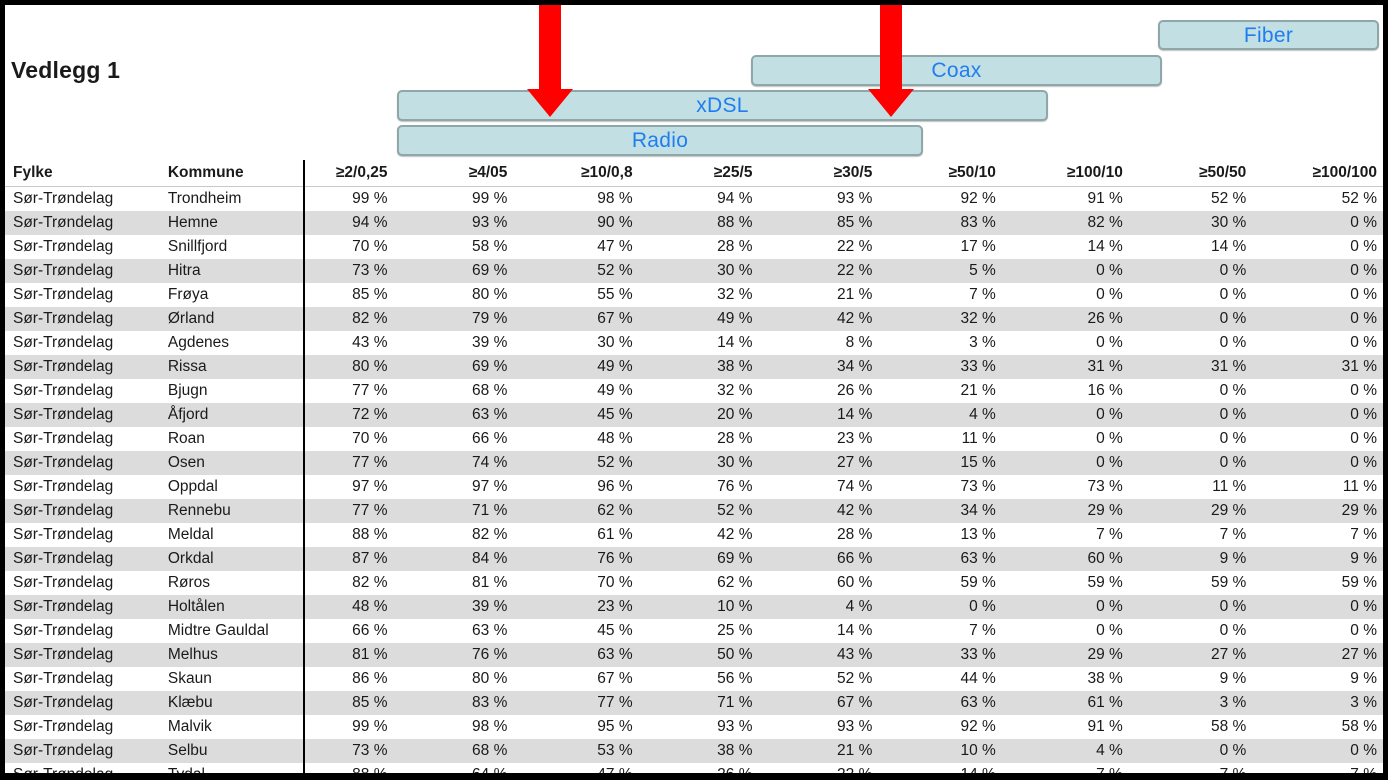 This screenshot has width=1388, height=780. I want to click on cell-coverage-5: 42 %, so click(855, 511).